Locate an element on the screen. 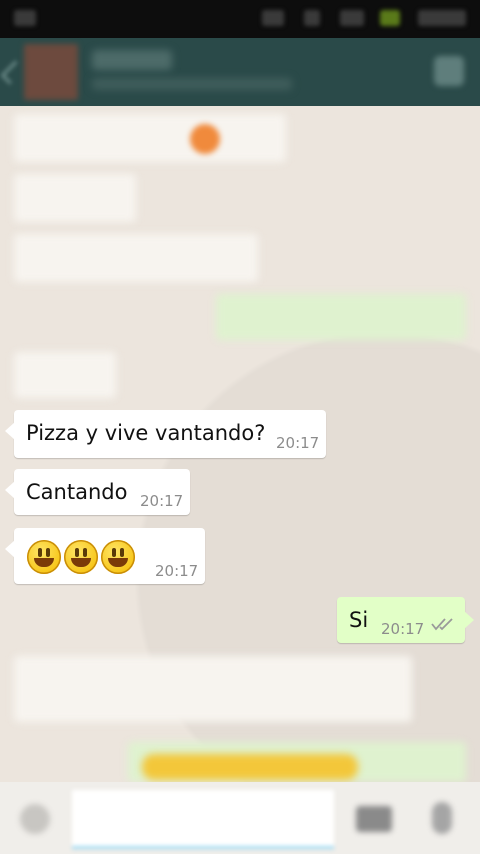  compose-bar is located at coordinates (240, 818).